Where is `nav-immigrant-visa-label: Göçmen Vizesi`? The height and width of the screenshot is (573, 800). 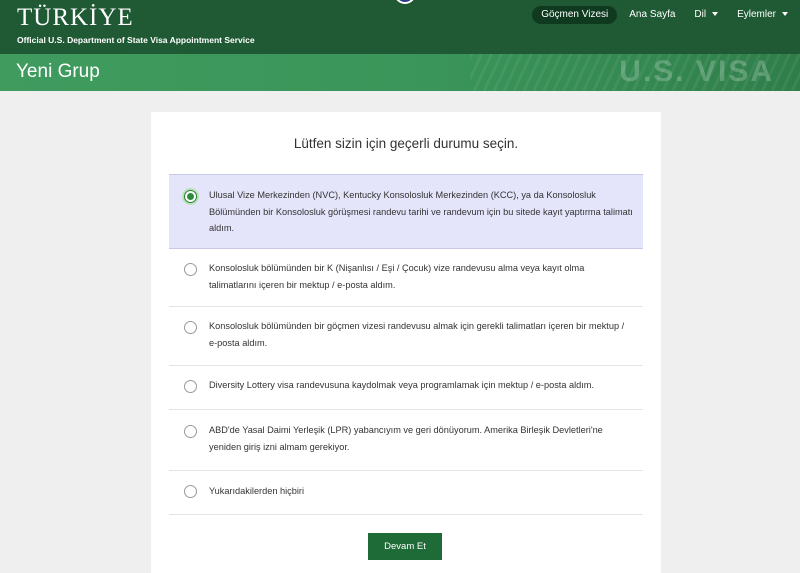 nav-immigrant-visa-label: Göçmen Vizesi is located at coordinates (575, 14).